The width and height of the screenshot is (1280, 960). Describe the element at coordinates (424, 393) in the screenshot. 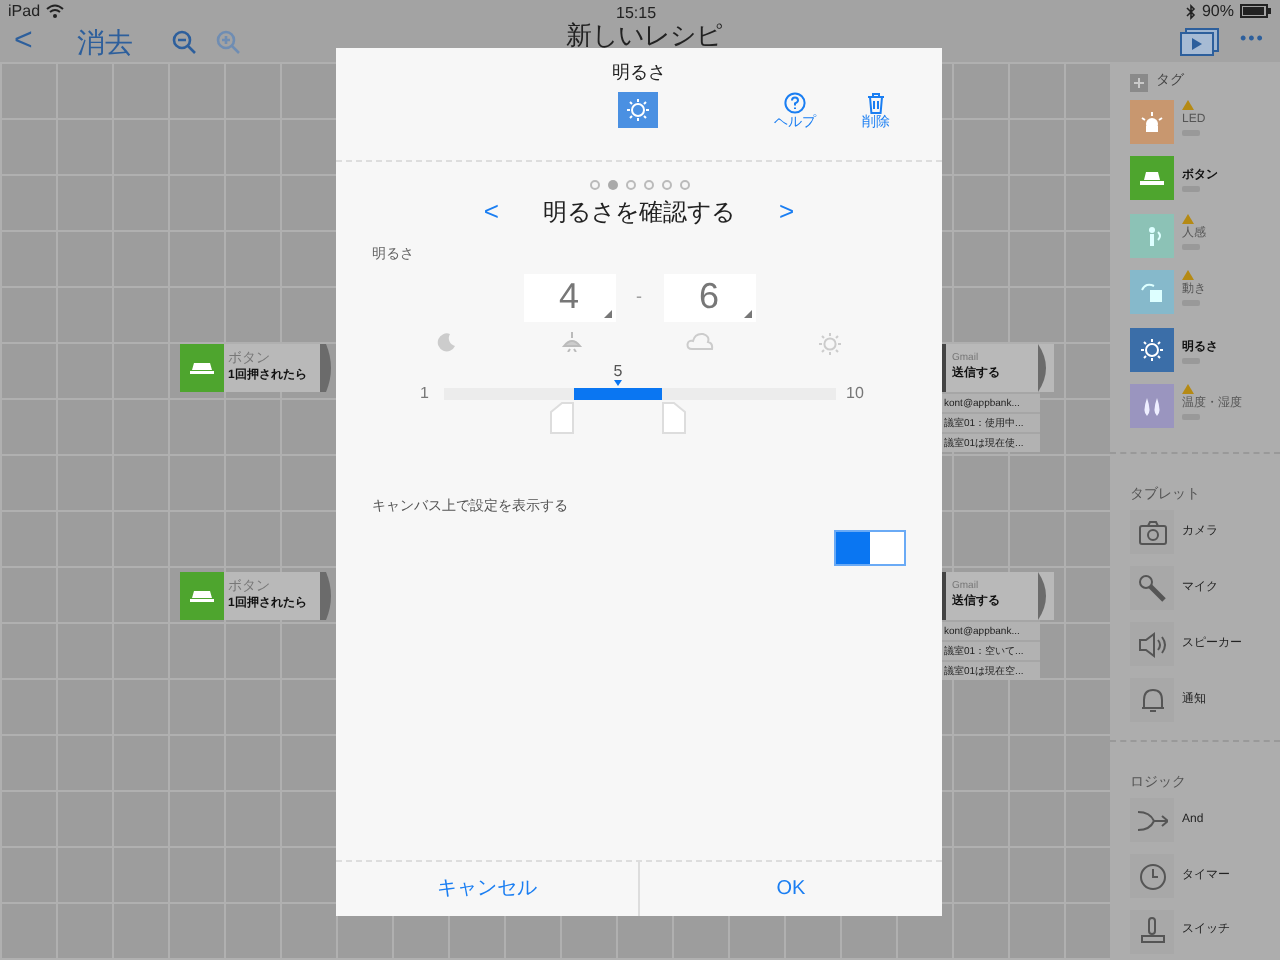

I see `slider-min-label: 1` at that location.